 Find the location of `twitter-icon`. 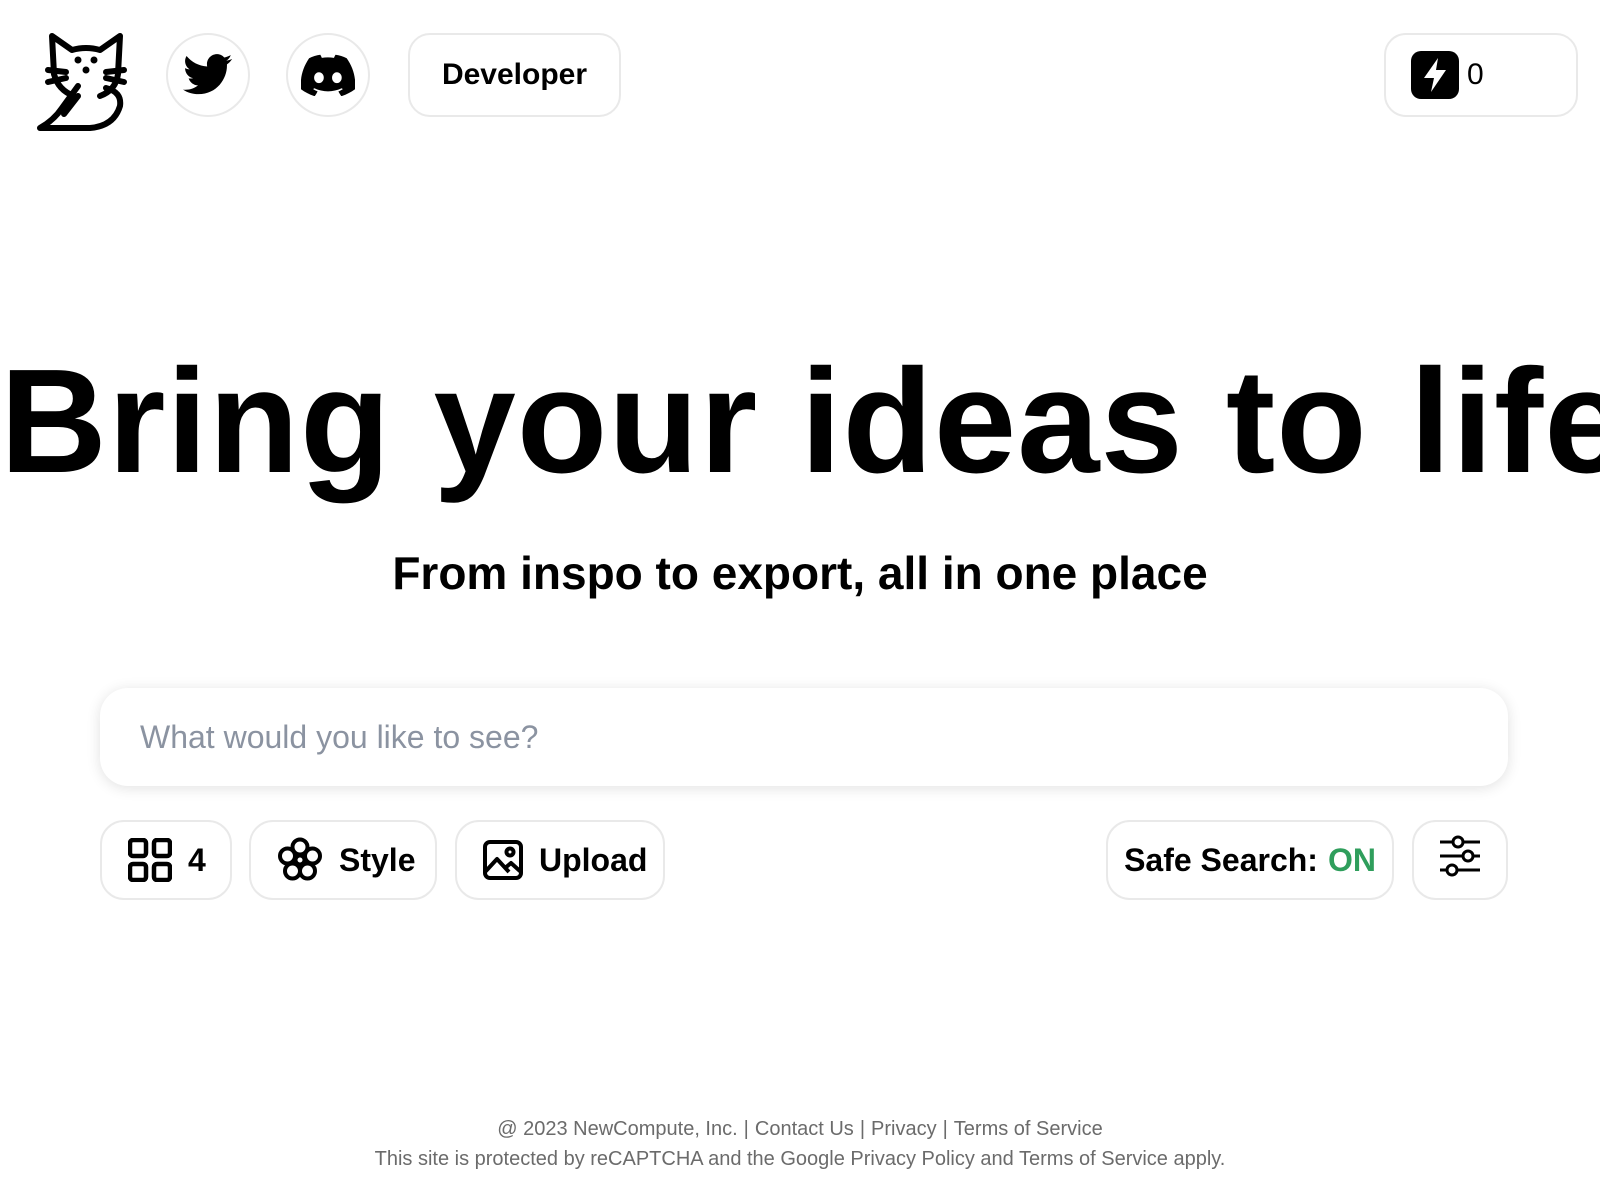

twitter-icon is located at coordinates (208, 74).